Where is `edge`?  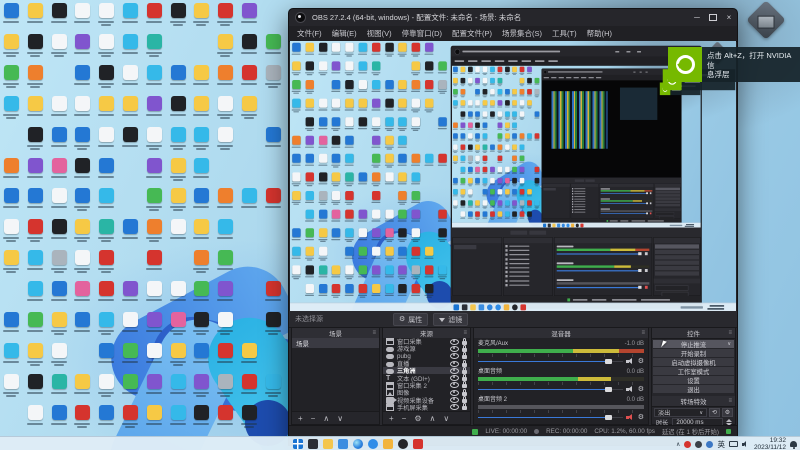 edge is located at coordinates (358, 444).